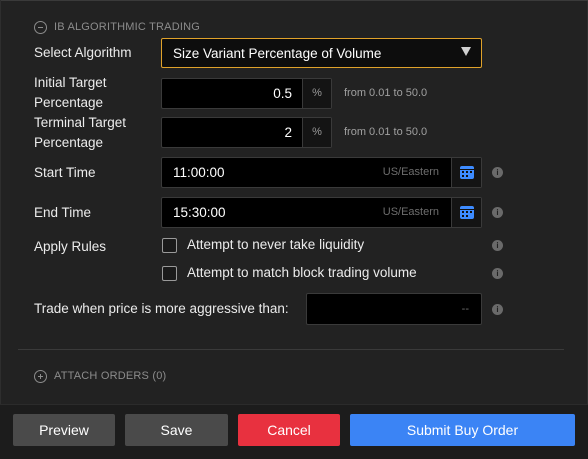 Image resolution: width=588 pixels, height=459 pixels. What do you see at coordinates (40, 376) in the screenshot?
I see `expand-plus-icon` at bounding box center [40, 376].